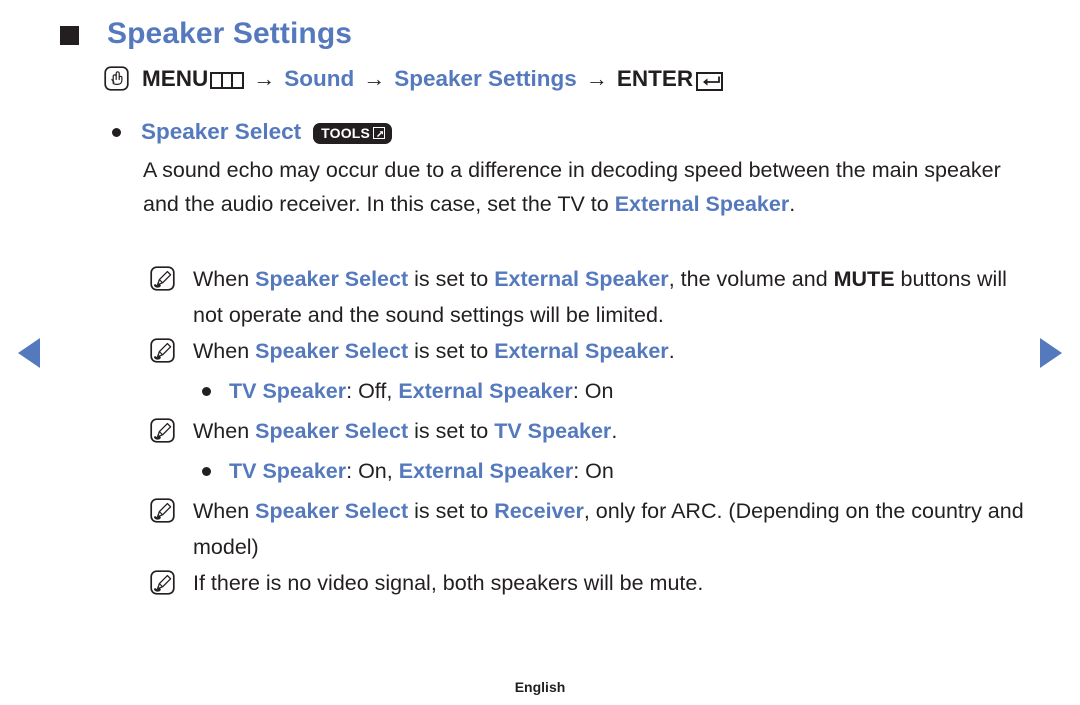  I want to click on menu-bars-icon, so click(227, 80).